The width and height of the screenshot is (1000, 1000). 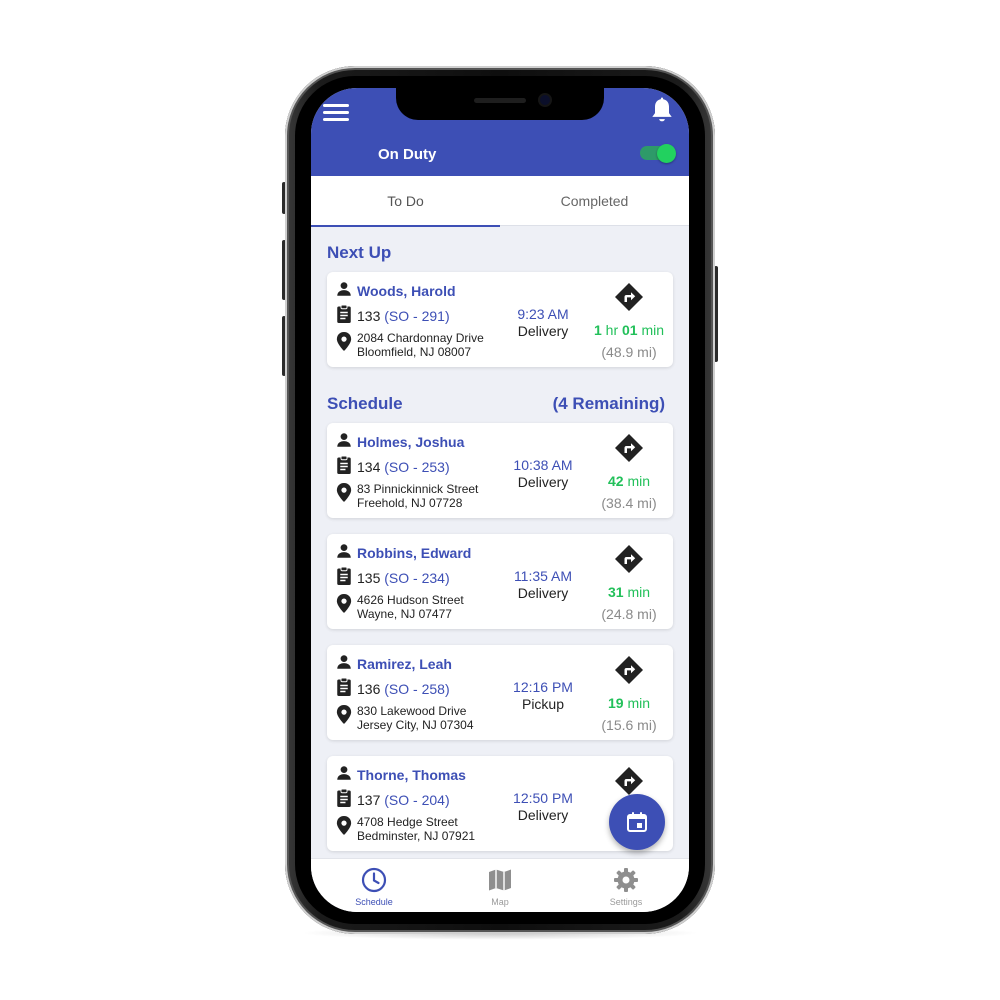 What do you see at coordinates (412, 711) in the screenshot?
I see `address-line1: 830 Lakewood Drive` at bounding box center [412, 711].